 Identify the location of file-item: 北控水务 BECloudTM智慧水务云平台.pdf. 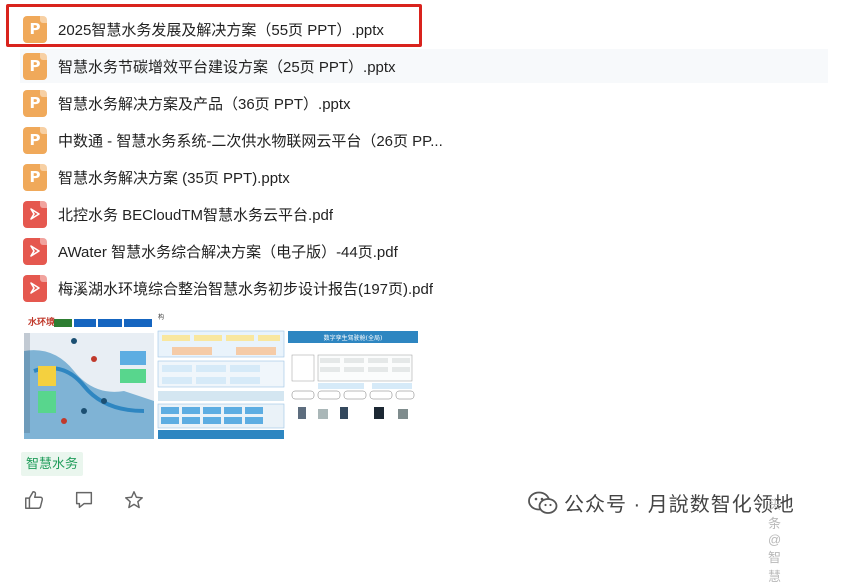
(424, 214).